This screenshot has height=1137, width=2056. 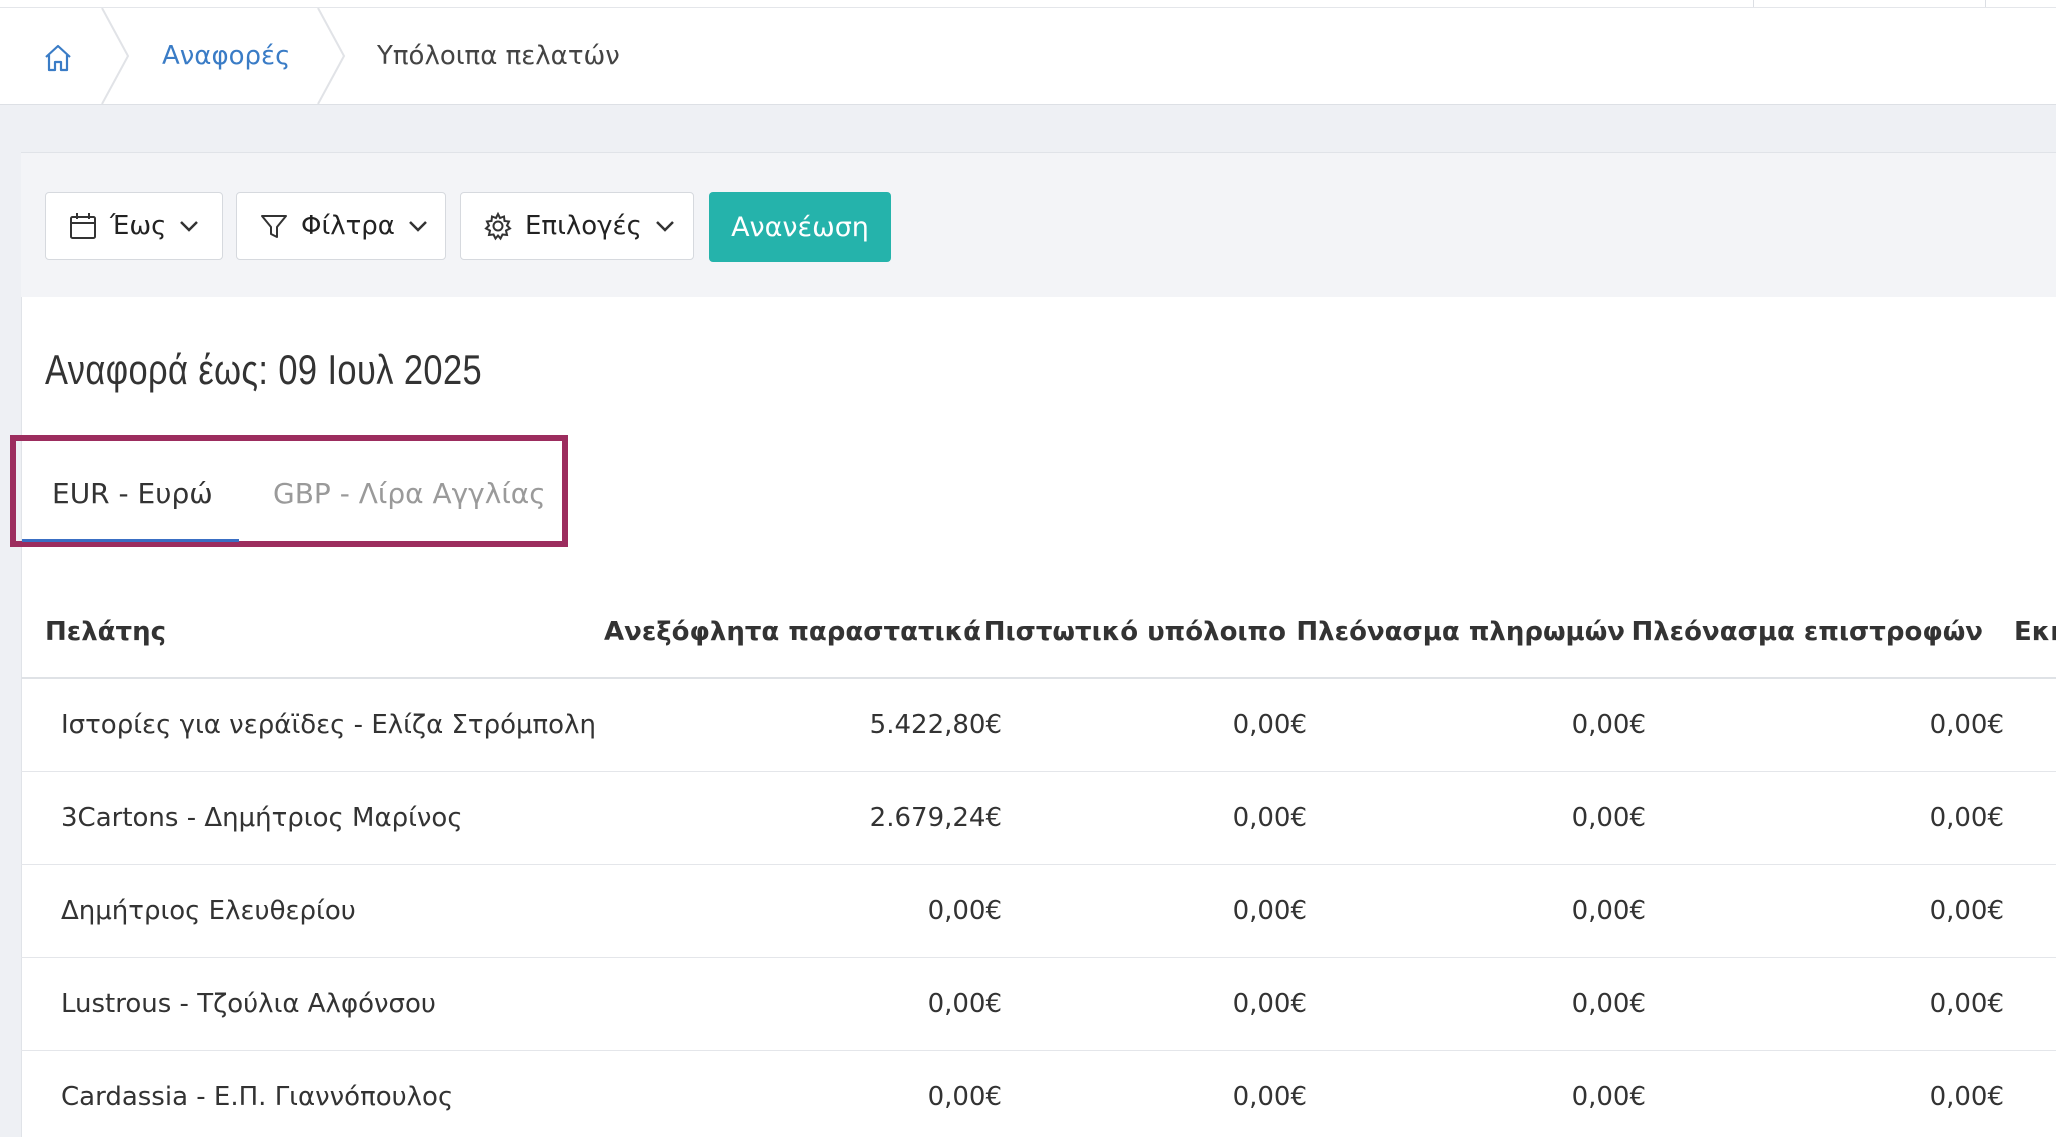 What do you see at coordinates (409, 494) in the screenshot?
I see `tab-gbp: GBP - Λίρα Αγγλίας` at bounding box center [409, 494].